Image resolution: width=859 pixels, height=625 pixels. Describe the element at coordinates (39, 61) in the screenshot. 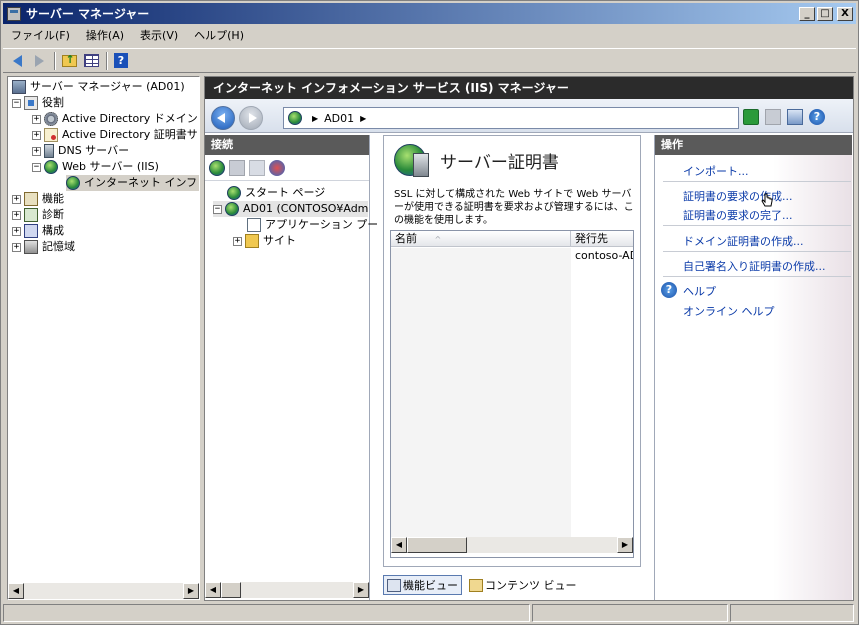

I see `forward-button` at that location.